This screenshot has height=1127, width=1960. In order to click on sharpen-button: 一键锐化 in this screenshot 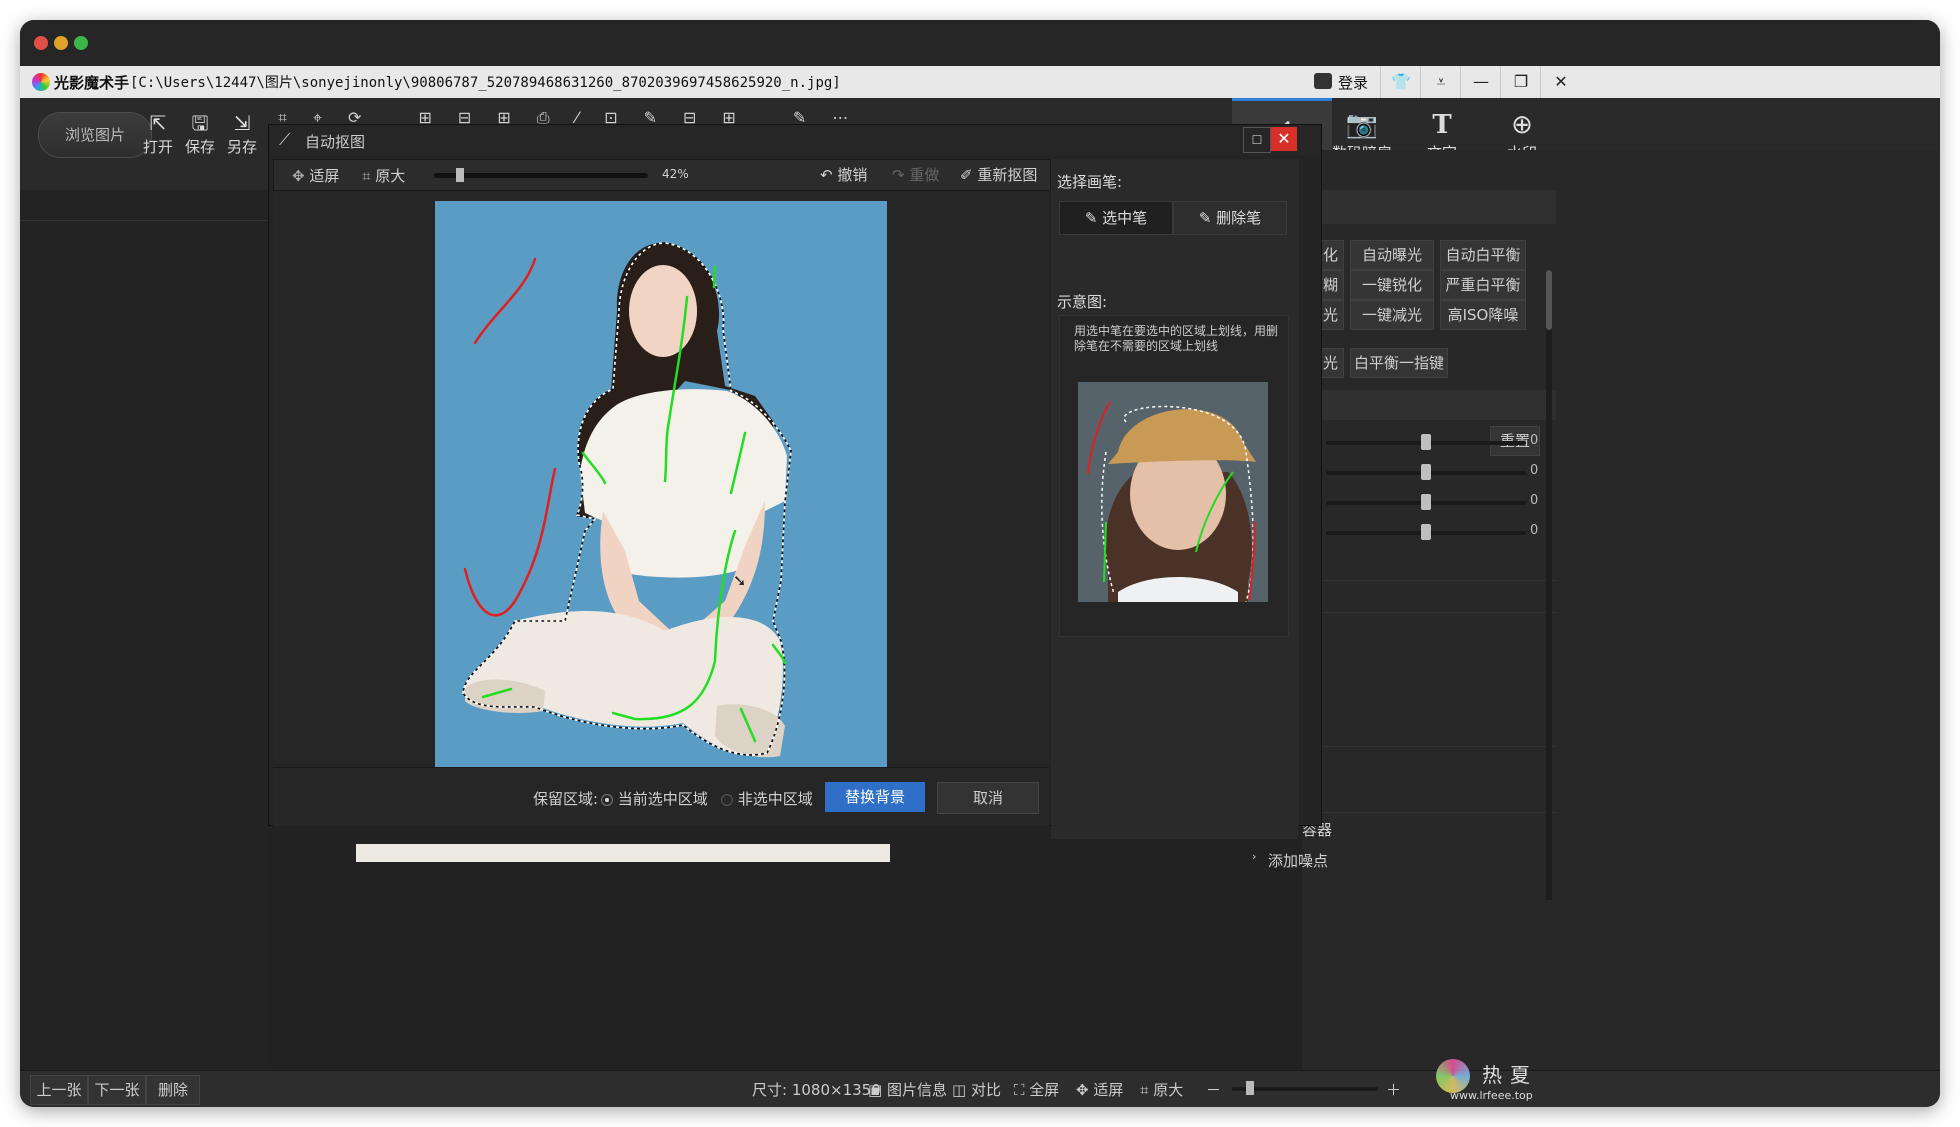, I will do `click(1392, 285)`.